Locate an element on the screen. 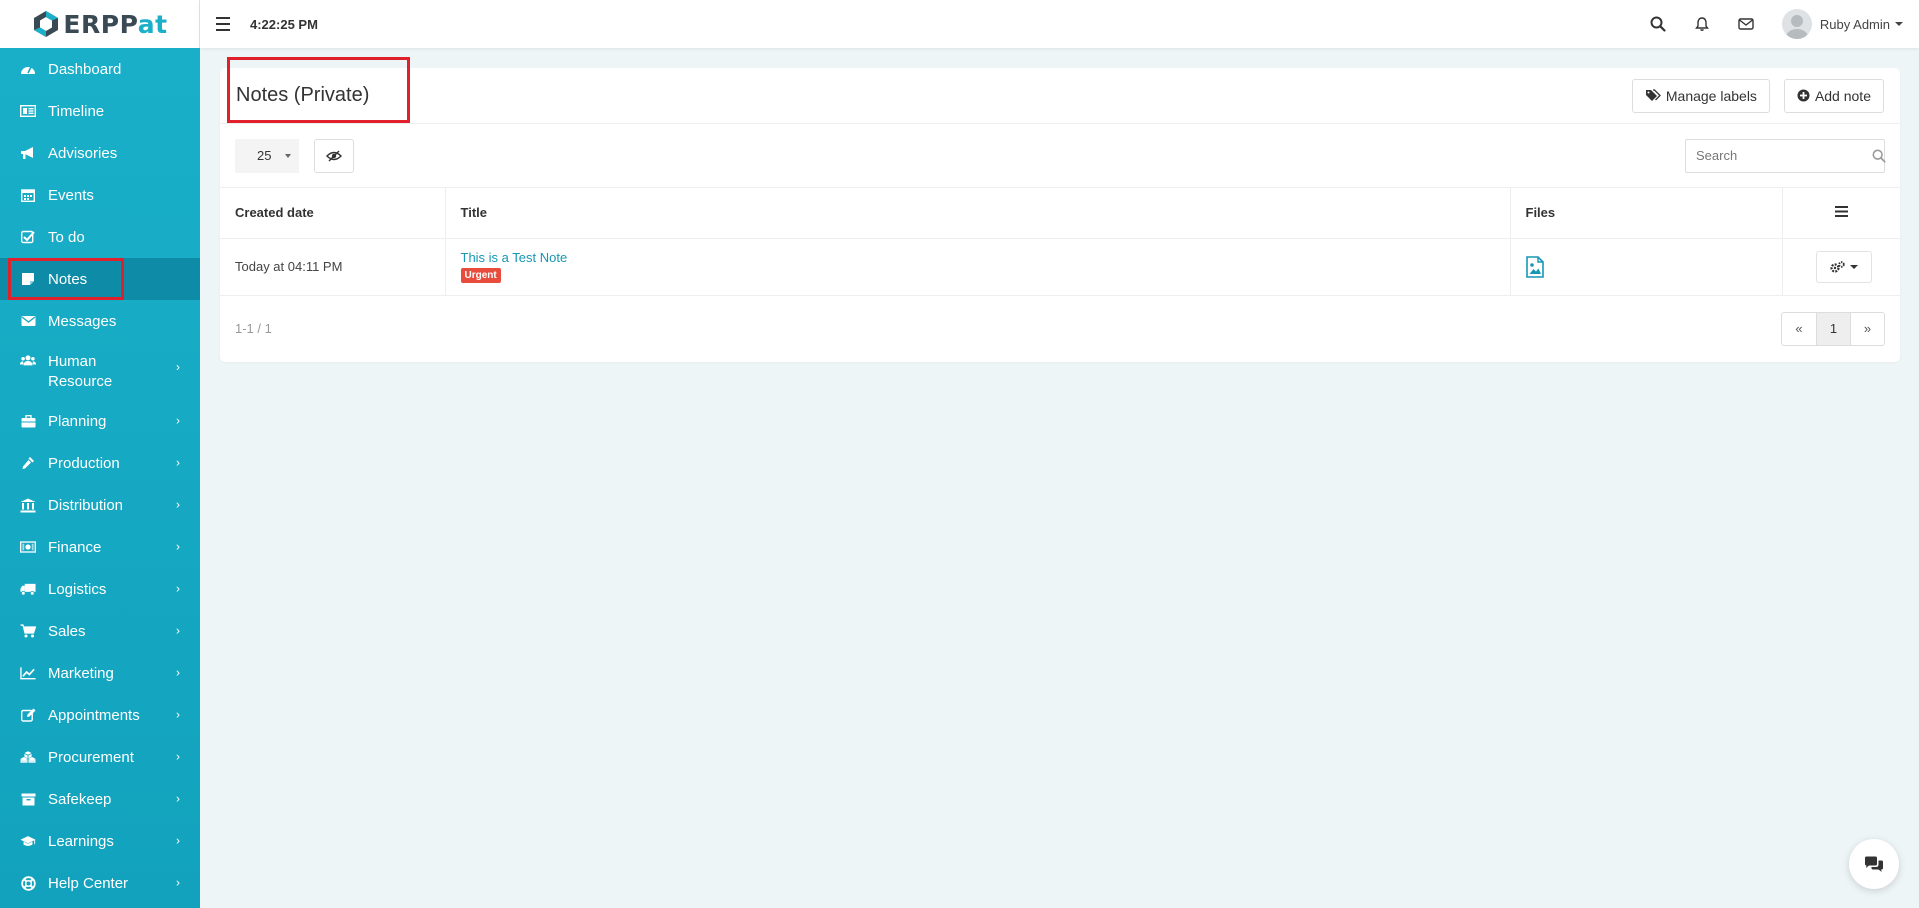 The width and height of the screenshot is (1919, 908). sidebar-item-safekeep: Safekeep › is located at coordinates (100, 799).